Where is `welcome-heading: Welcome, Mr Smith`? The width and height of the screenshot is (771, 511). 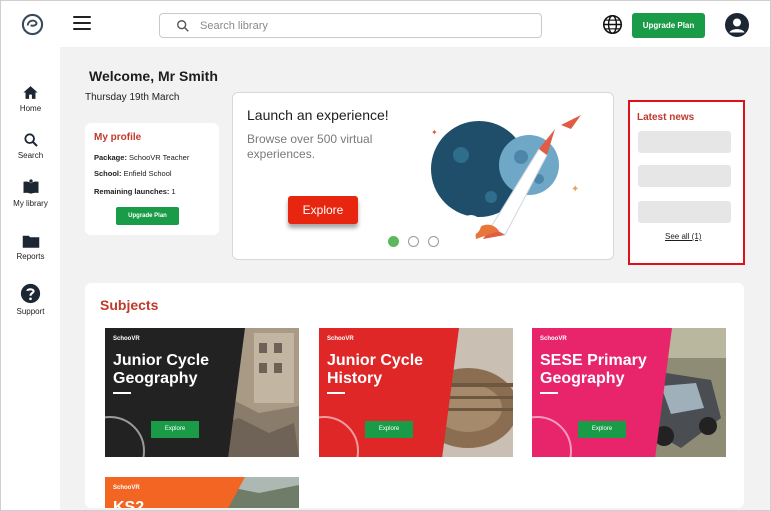
welcome-heading: Welcome, Mr Smith is located at coordinates (153, 76).